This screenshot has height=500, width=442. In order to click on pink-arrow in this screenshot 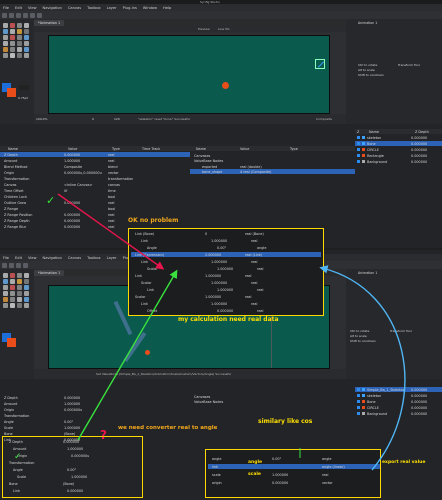, I will do `click(111, 231)`.